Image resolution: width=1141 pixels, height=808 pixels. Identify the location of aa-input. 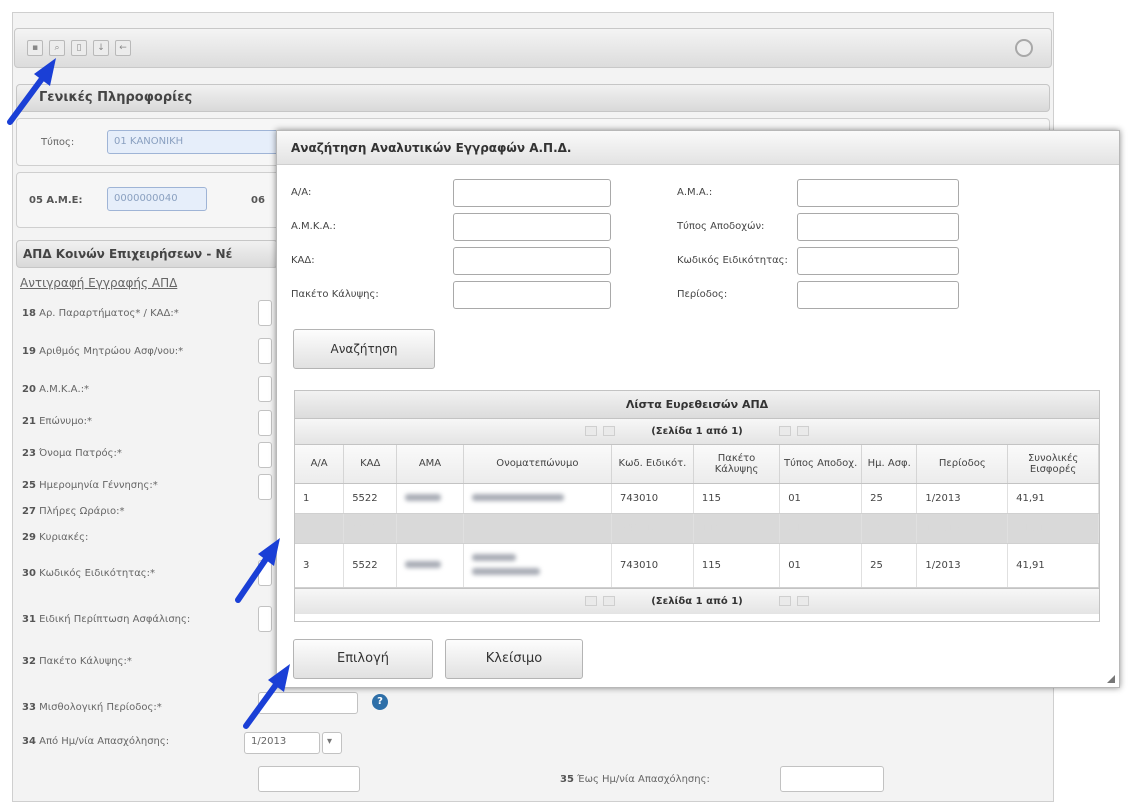
(532, 193).